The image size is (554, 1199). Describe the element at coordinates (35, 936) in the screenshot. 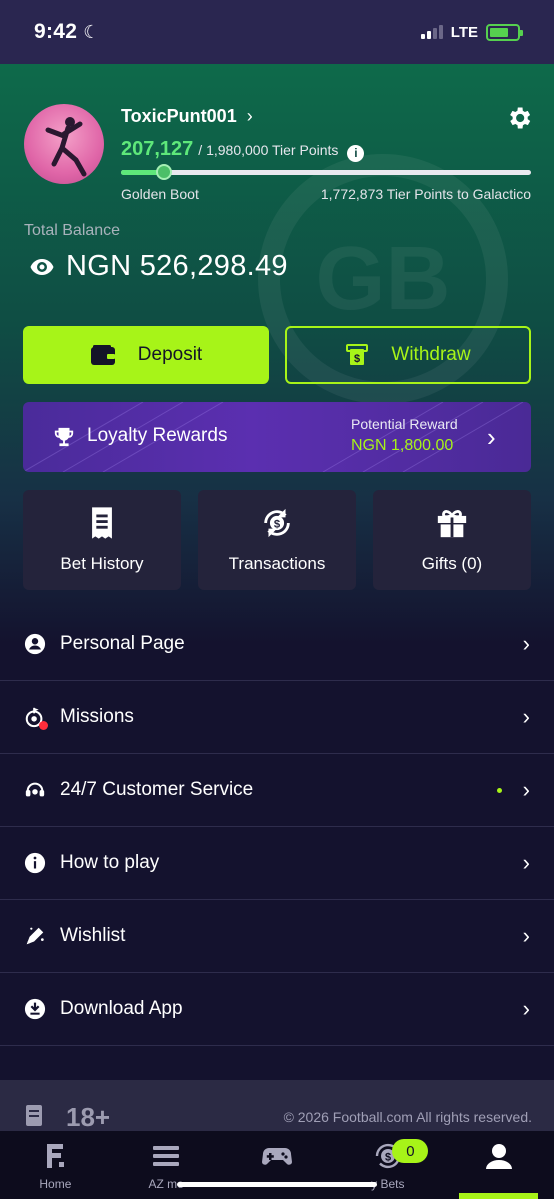

I see `wishlist-icon` at that location.